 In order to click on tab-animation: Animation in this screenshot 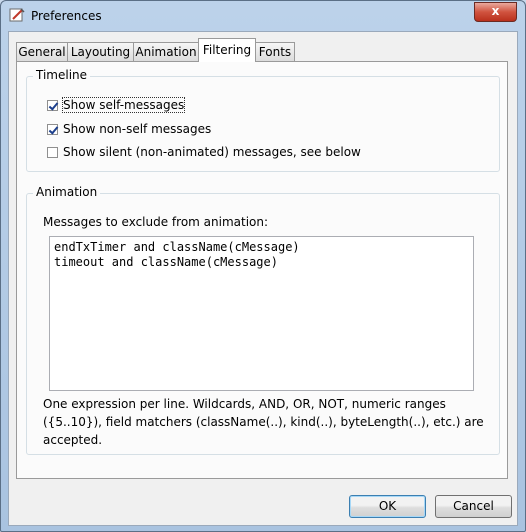, I will do `click(166, 51)`.